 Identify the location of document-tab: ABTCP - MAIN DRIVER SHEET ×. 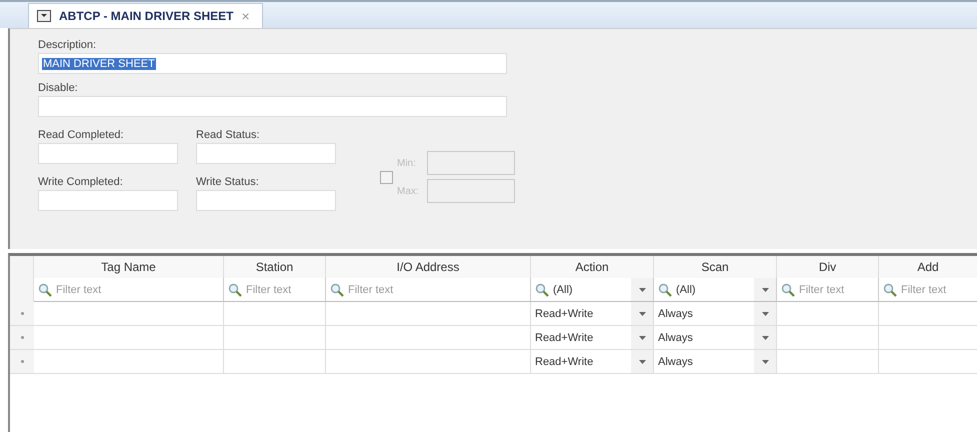
(145, 15).